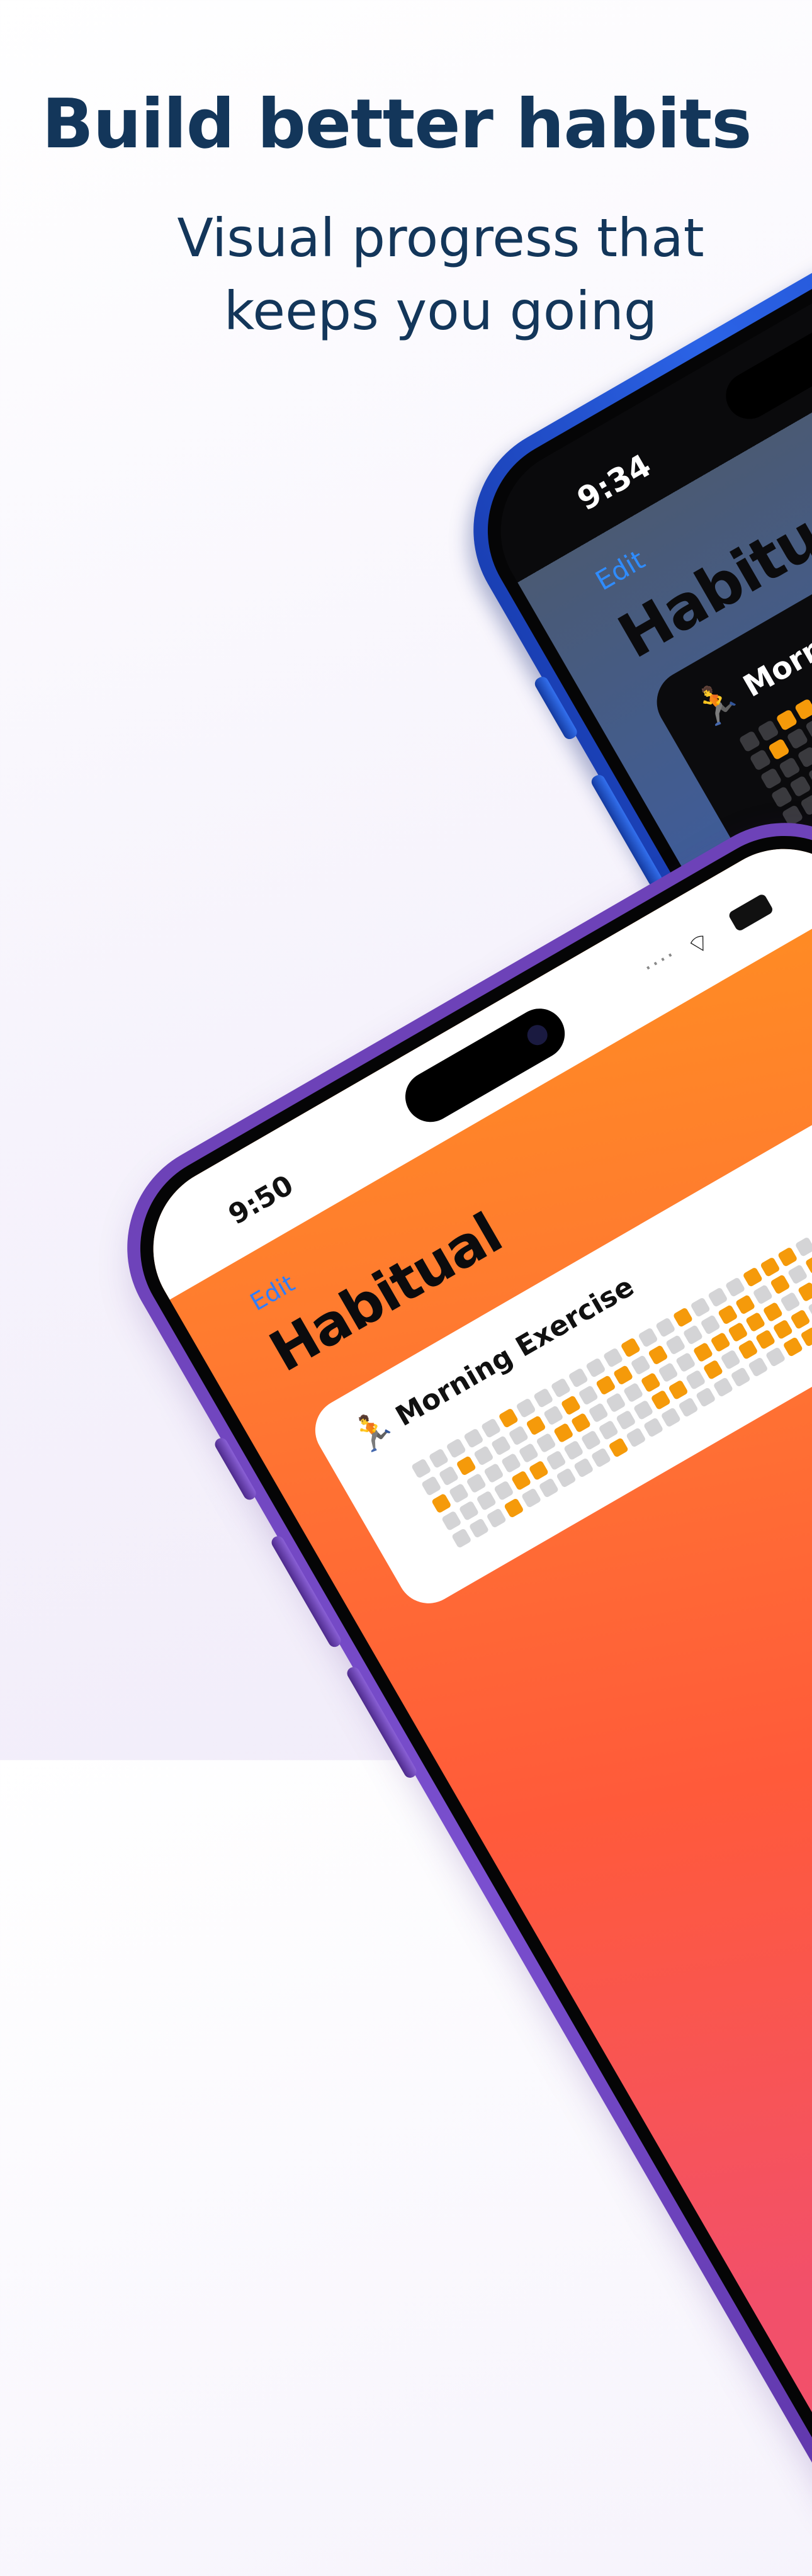 The height and width of the screenshot is (2576, 812). I want to click on subheadline-line-1: Visual progress that, so click(440, 238).